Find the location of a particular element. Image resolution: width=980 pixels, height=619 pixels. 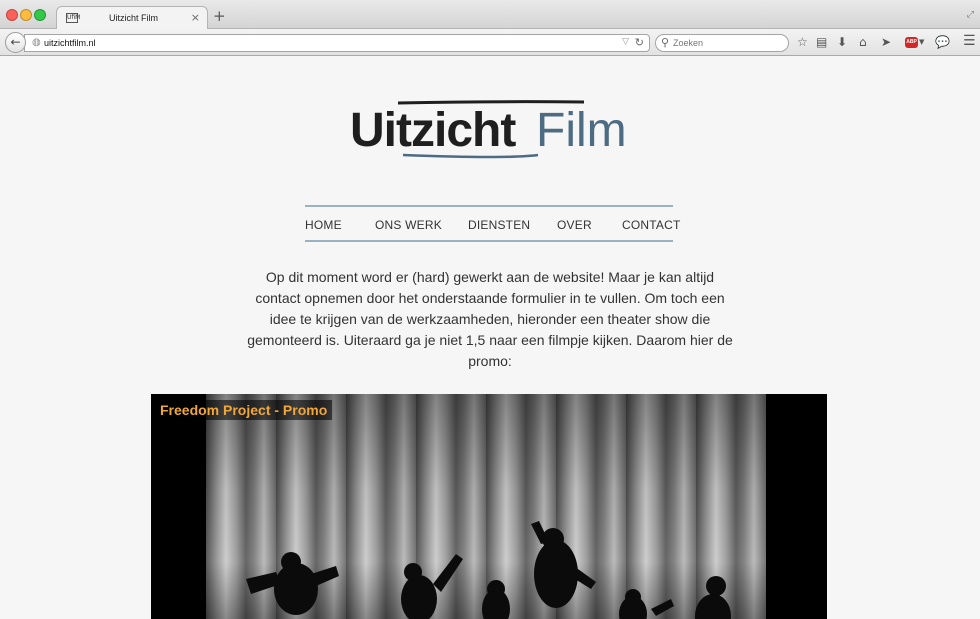

logo-word-uitzicht: Uitzicht is located at coordinates (433, 130).